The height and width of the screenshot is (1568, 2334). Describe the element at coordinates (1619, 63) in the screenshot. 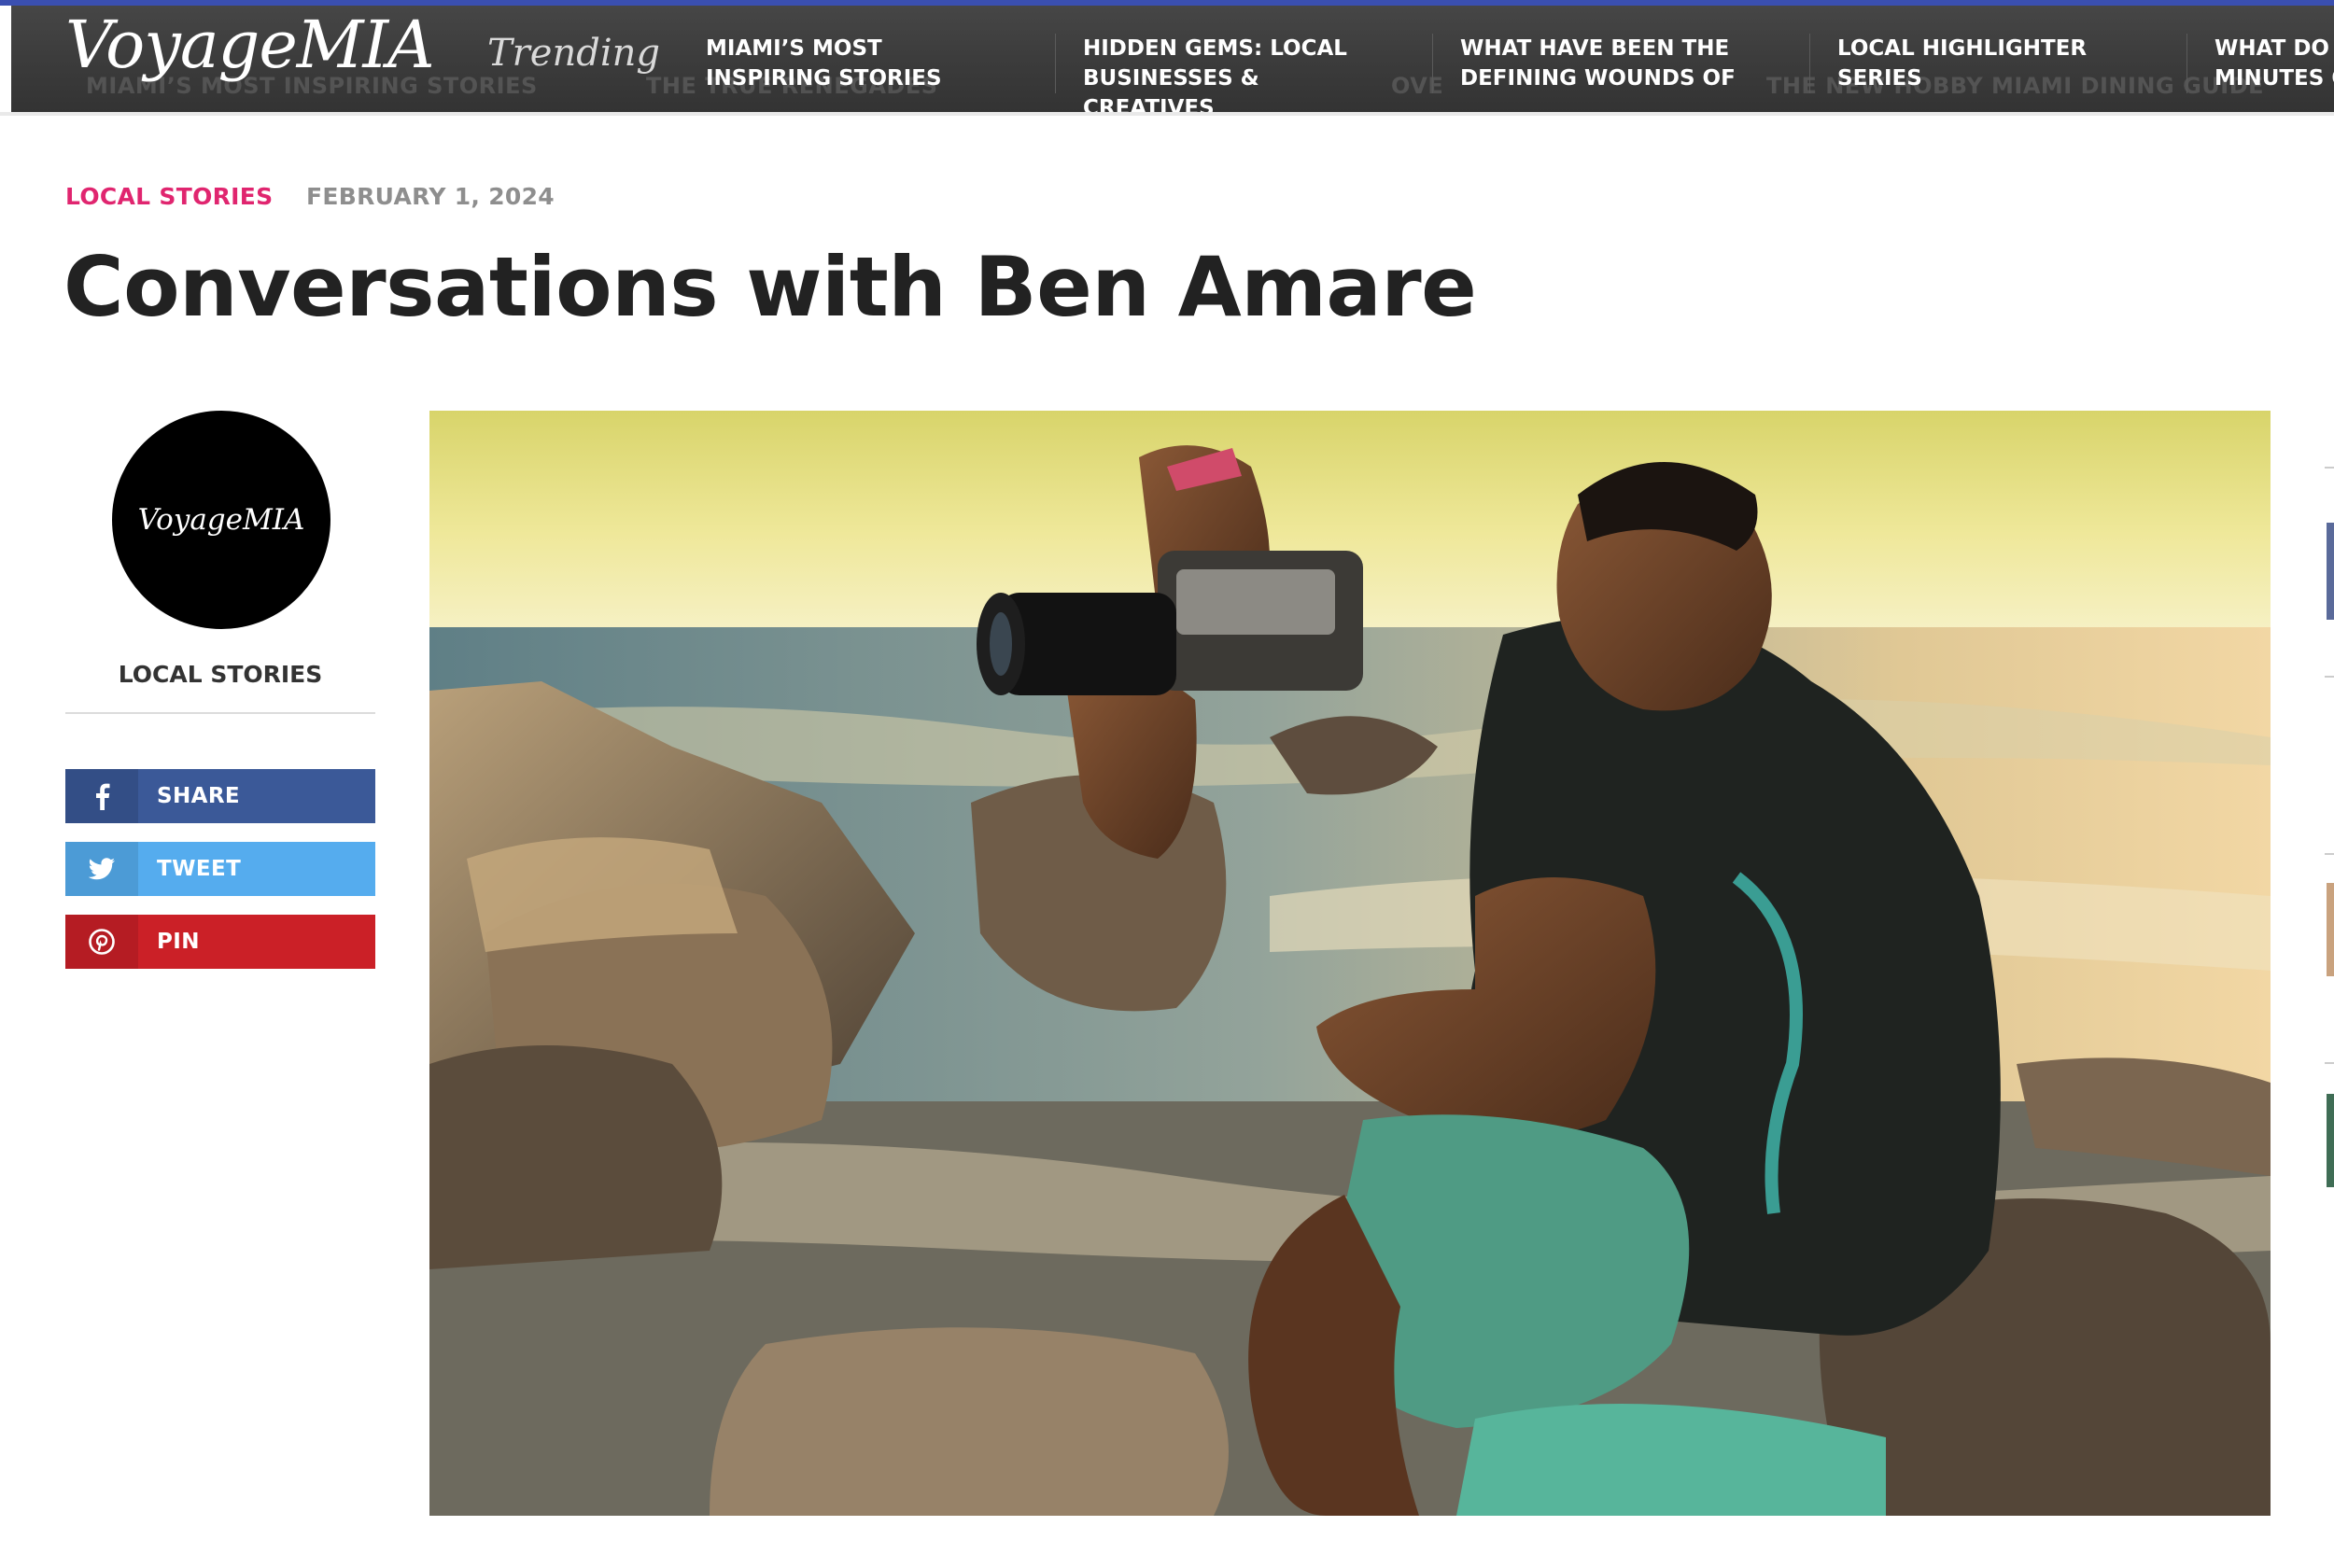

I see `trending-item-defining-wounds: WHAT HAVE BEEN THE DEFINING WOUNDS OF` at that location.